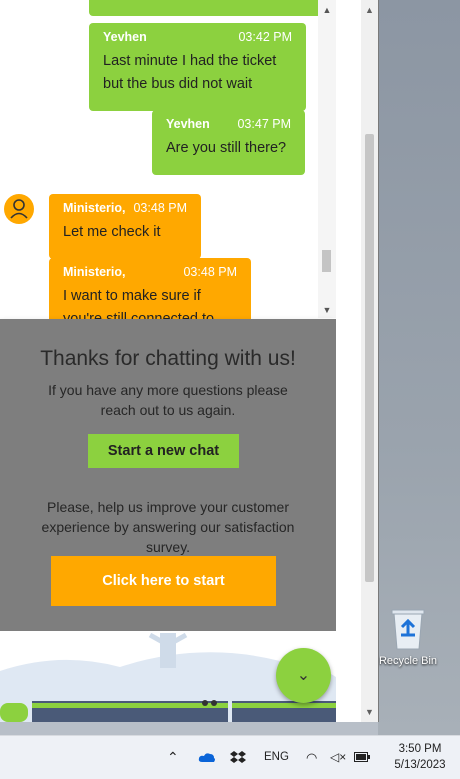 The image size is (460, 779). Describe the element at coordinates (163, 581) in the screenshot. I see `start-survey-button: Click here to start` at that location.